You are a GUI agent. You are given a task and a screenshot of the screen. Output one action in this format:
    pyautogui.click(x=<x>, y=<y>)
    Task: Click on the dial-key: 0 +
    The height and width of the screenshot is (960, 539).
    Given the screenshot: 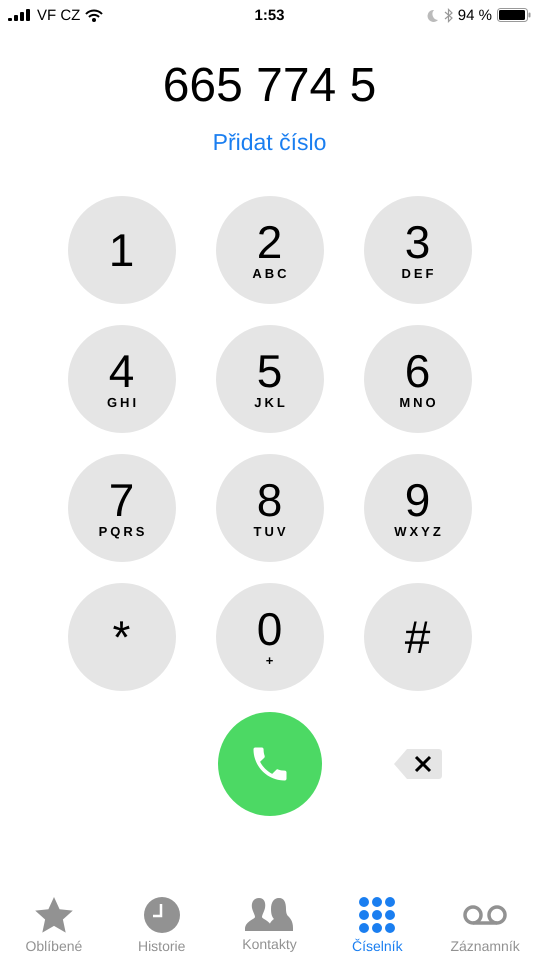 What is the action you would take?
    pyautogui.click(x=270, y=637)
    